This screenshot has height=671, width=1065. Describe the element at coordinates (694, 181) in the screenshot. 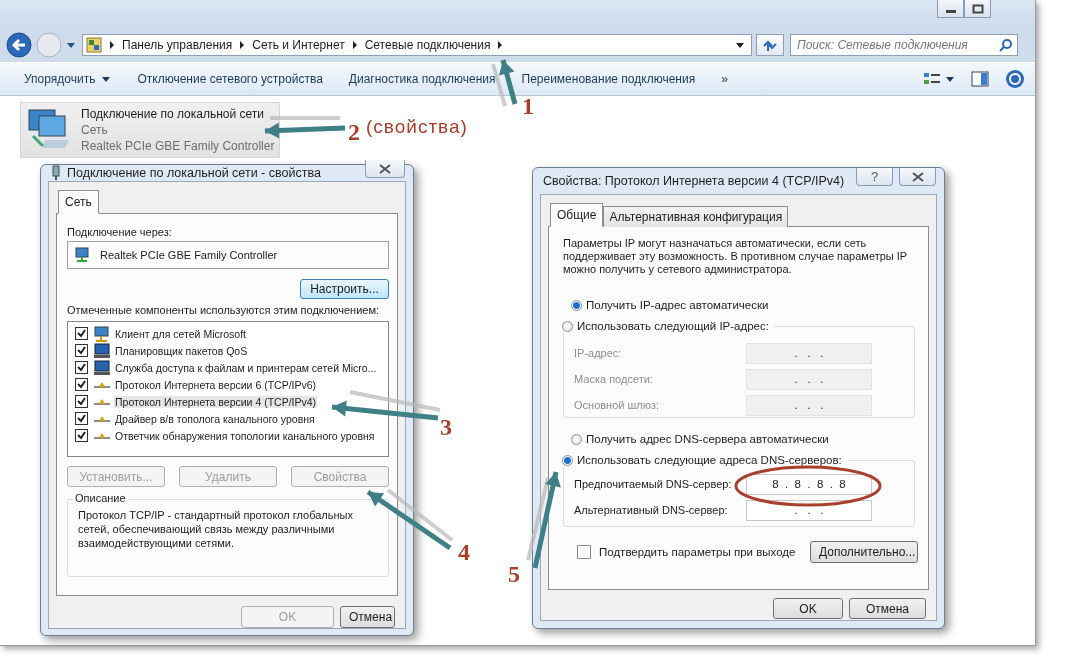

I see `dialog-title: Свойства: Протокол Интернета версии 4 (TCP/IPv4)` at that location.